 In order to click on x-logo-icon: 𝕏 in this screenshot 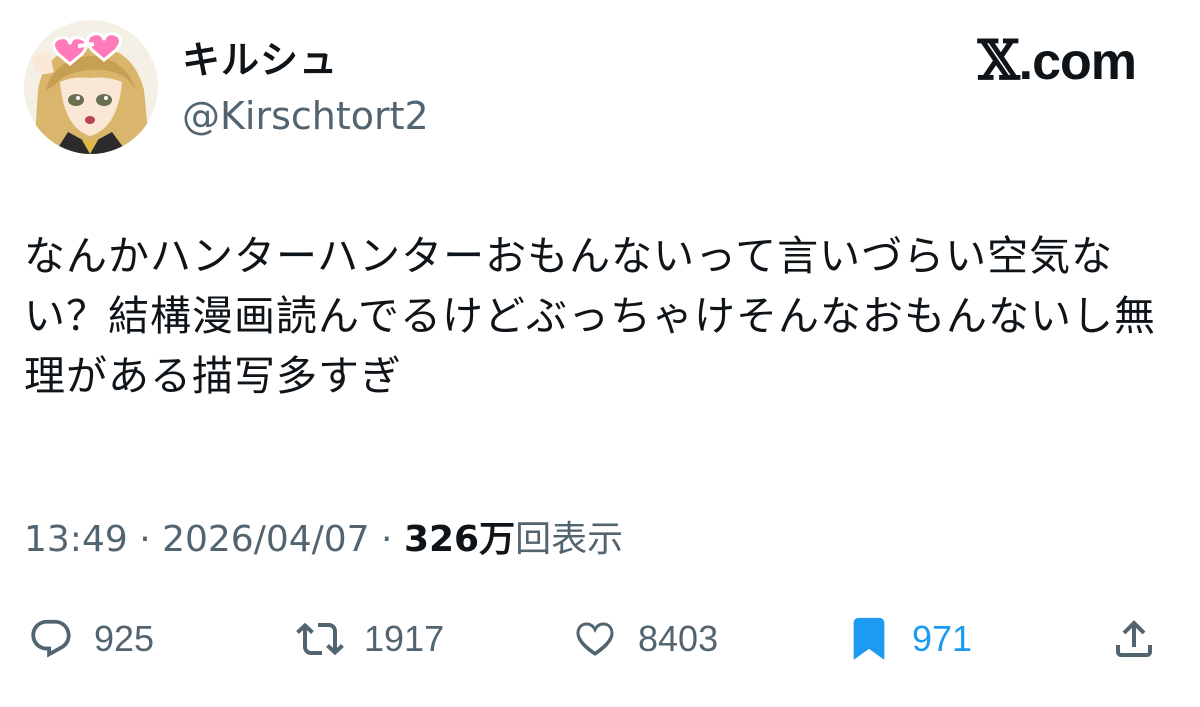, I will do `click(998, 60)`.